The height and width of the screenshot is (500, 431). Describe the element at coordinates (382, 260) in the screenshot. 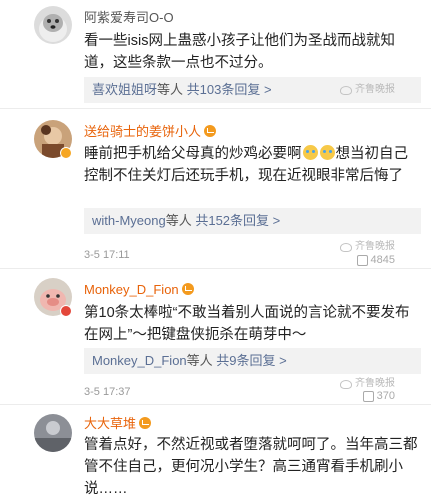

I see `like-count: 4845` at that location.